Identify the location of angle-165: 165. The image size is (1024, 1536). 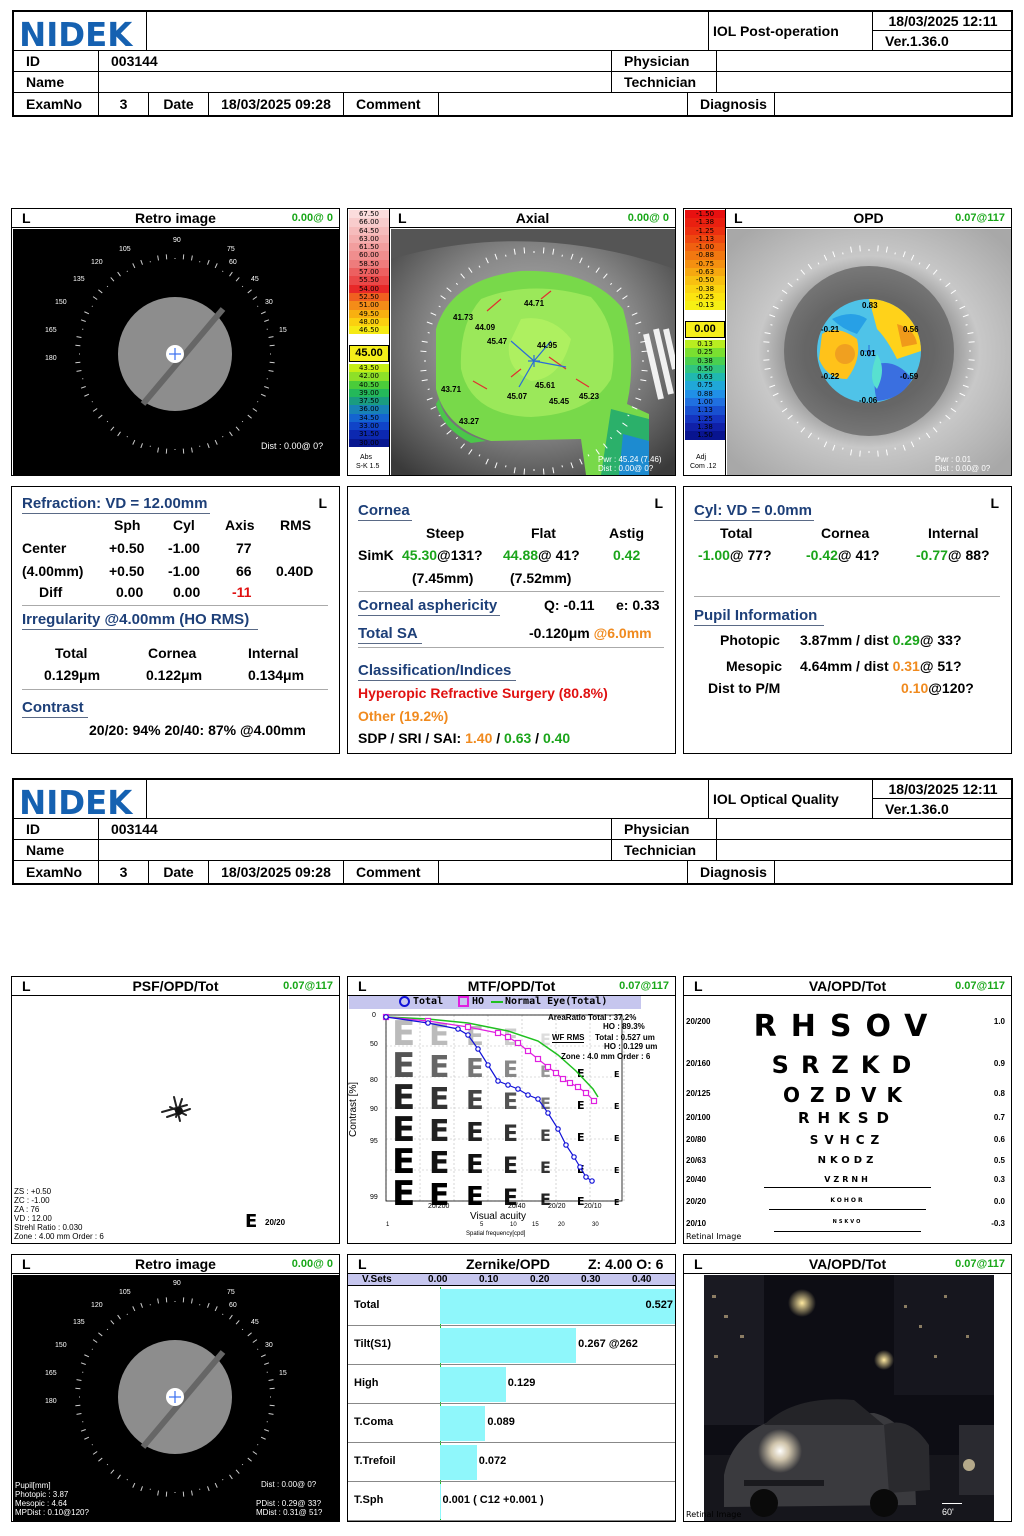
(51, 330).